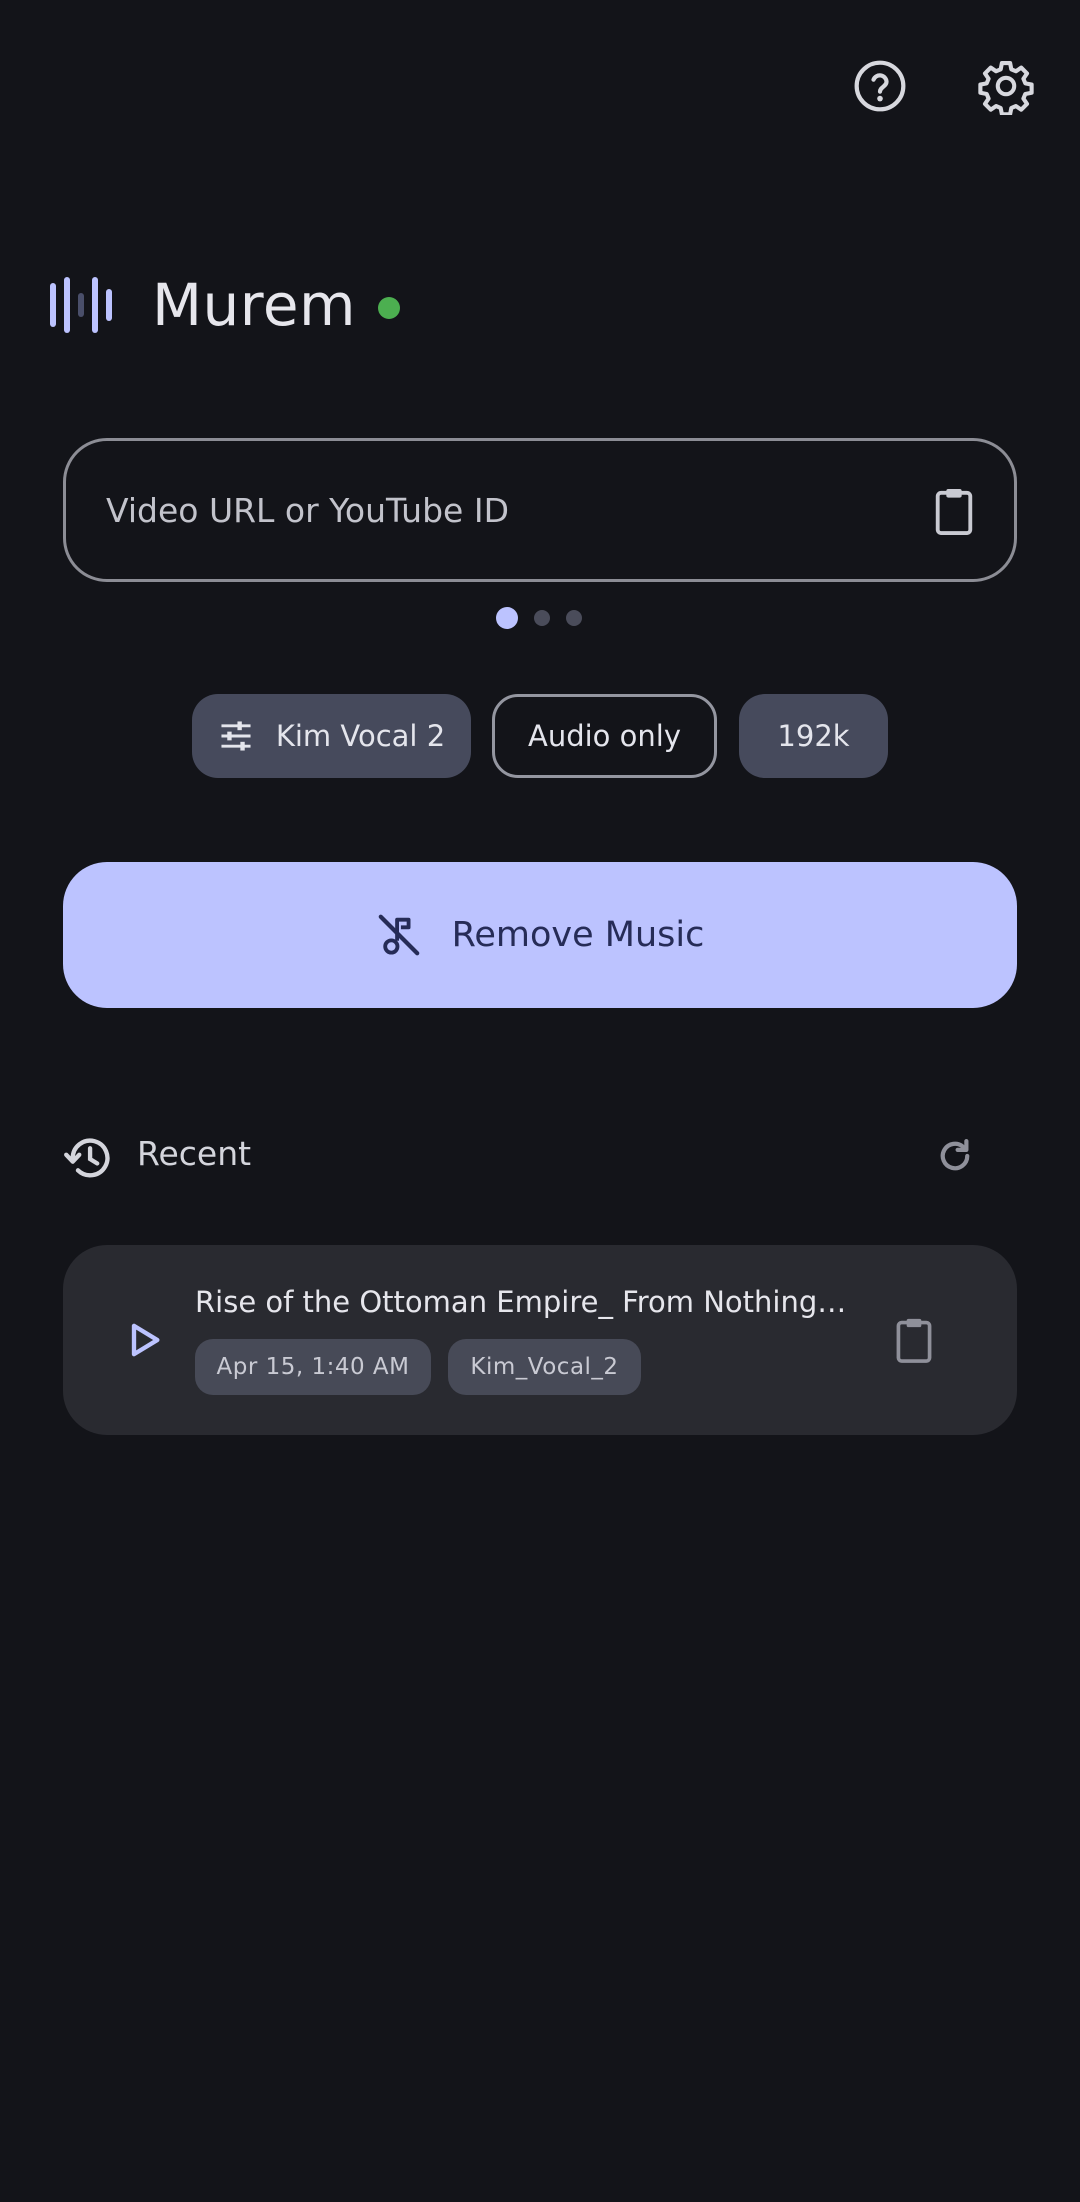 This screenshot has width=1080, height=2202. What do you see at coordinates (578, 935) in the screenshot?
I see `remove-music-label: Remove Music` at bounding box center [578, 935].